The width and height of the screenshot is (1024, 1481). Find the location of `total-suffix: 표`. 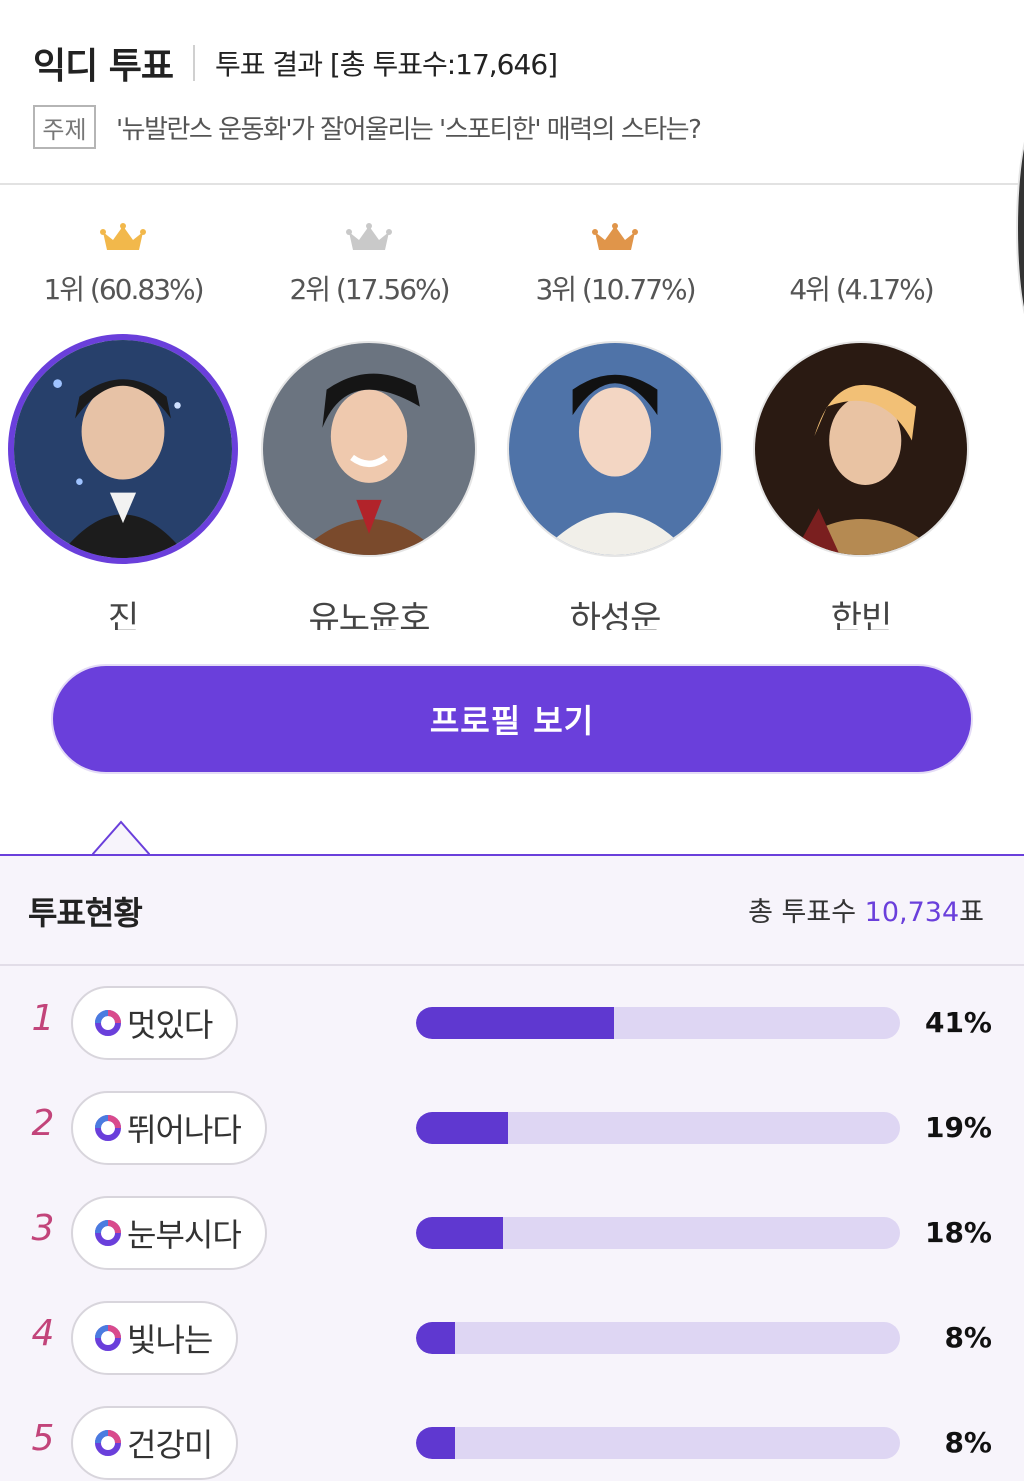

total-suffix: 표 is located at coordinates (971, 912).